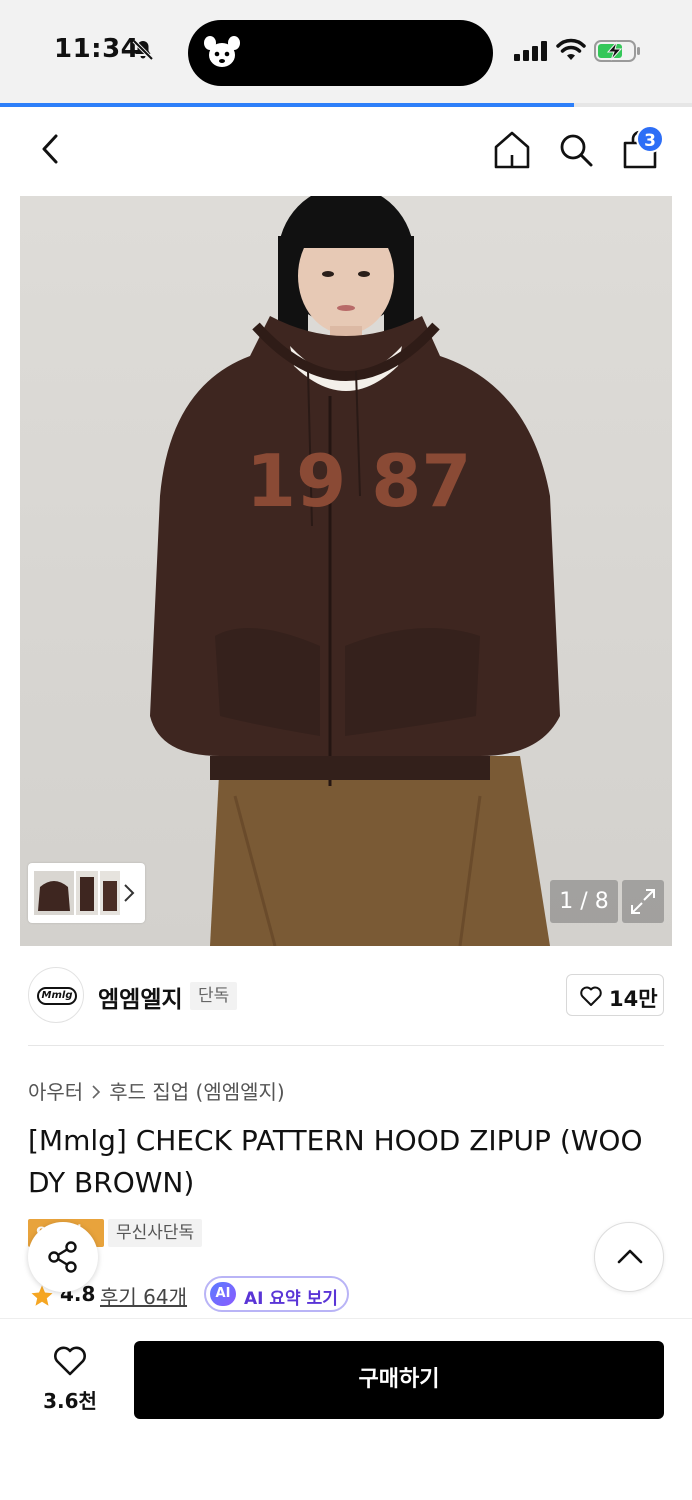 This screenshot has width=692, height=1500. I want to click on share-button, so click(63, 1257).